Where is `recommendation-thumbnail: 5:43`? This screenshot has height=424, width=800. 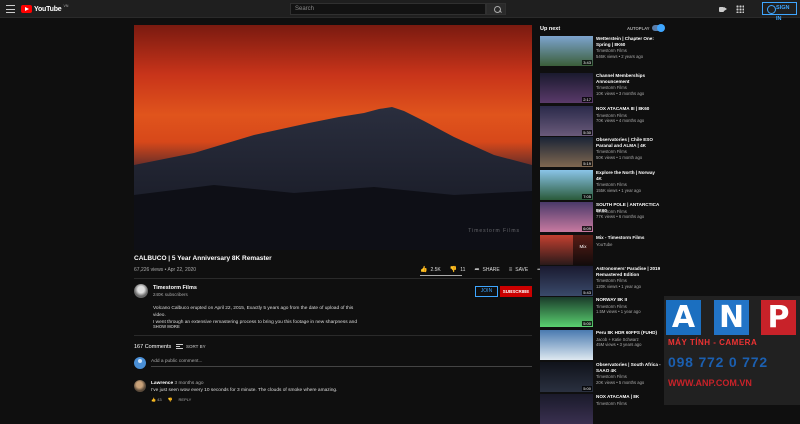 recommendation-thumbnail: 5:43 is located at coordinates (566, 281).